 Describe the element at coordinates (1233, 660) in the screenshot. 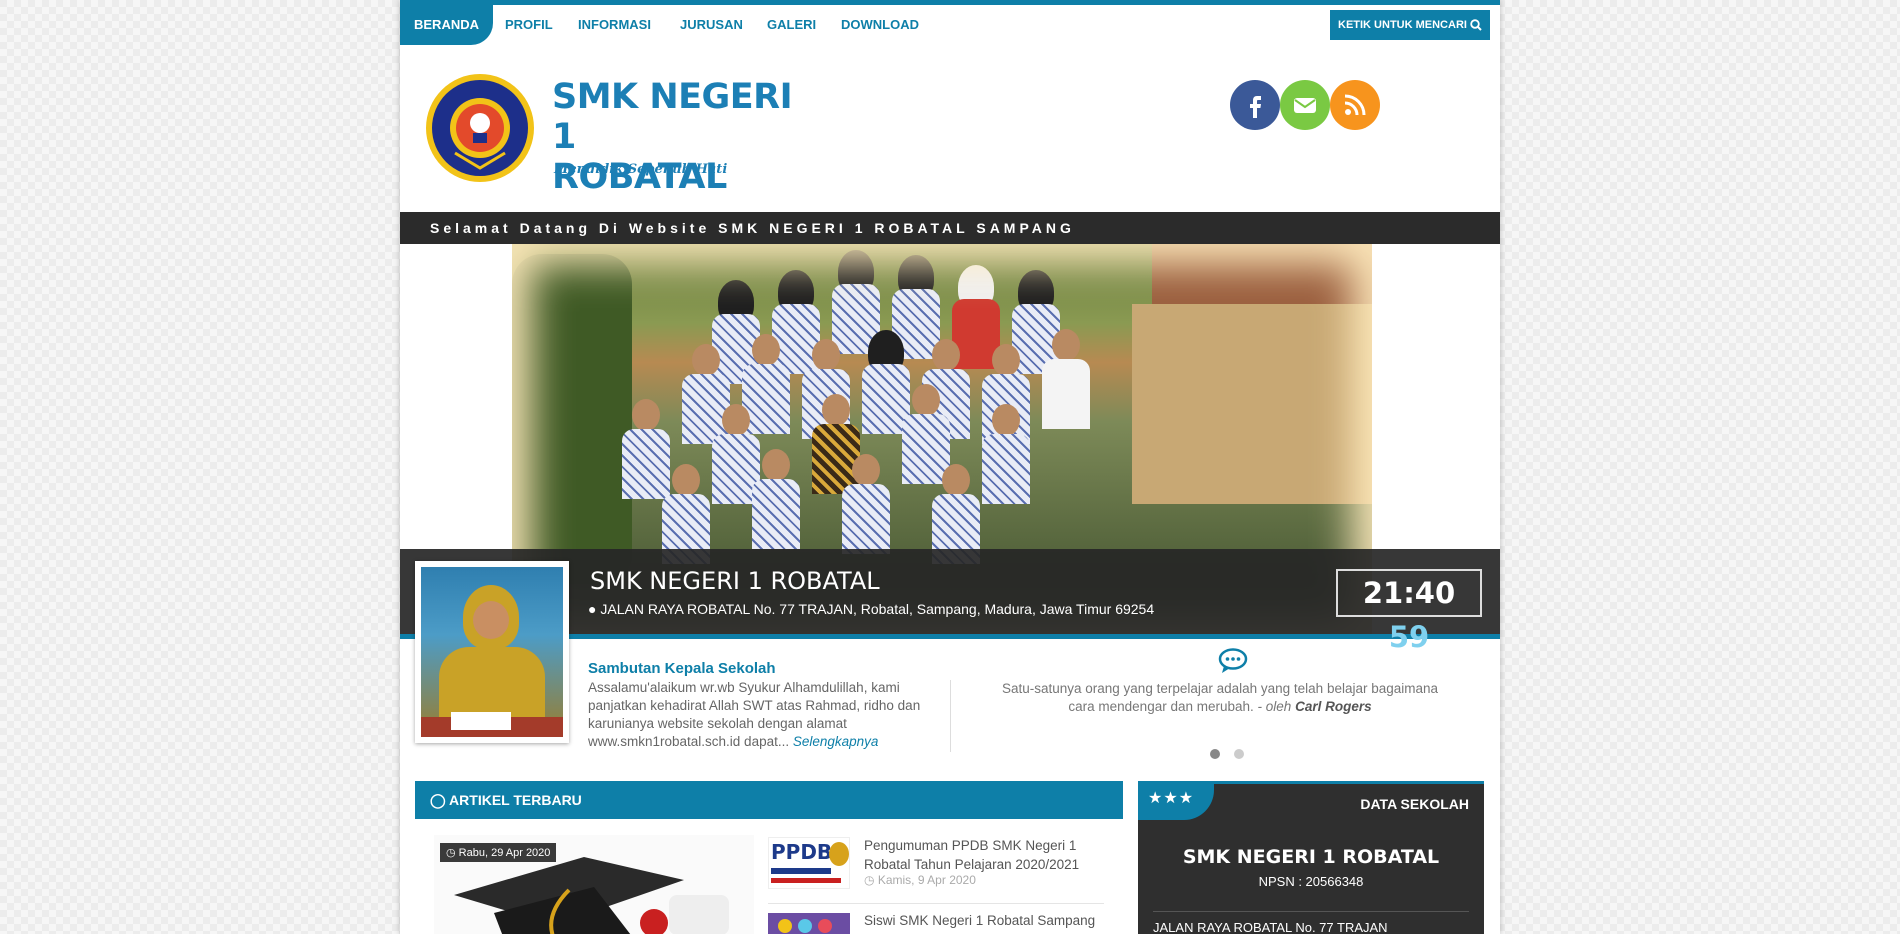

I see `comment-dots-icon` at that location.